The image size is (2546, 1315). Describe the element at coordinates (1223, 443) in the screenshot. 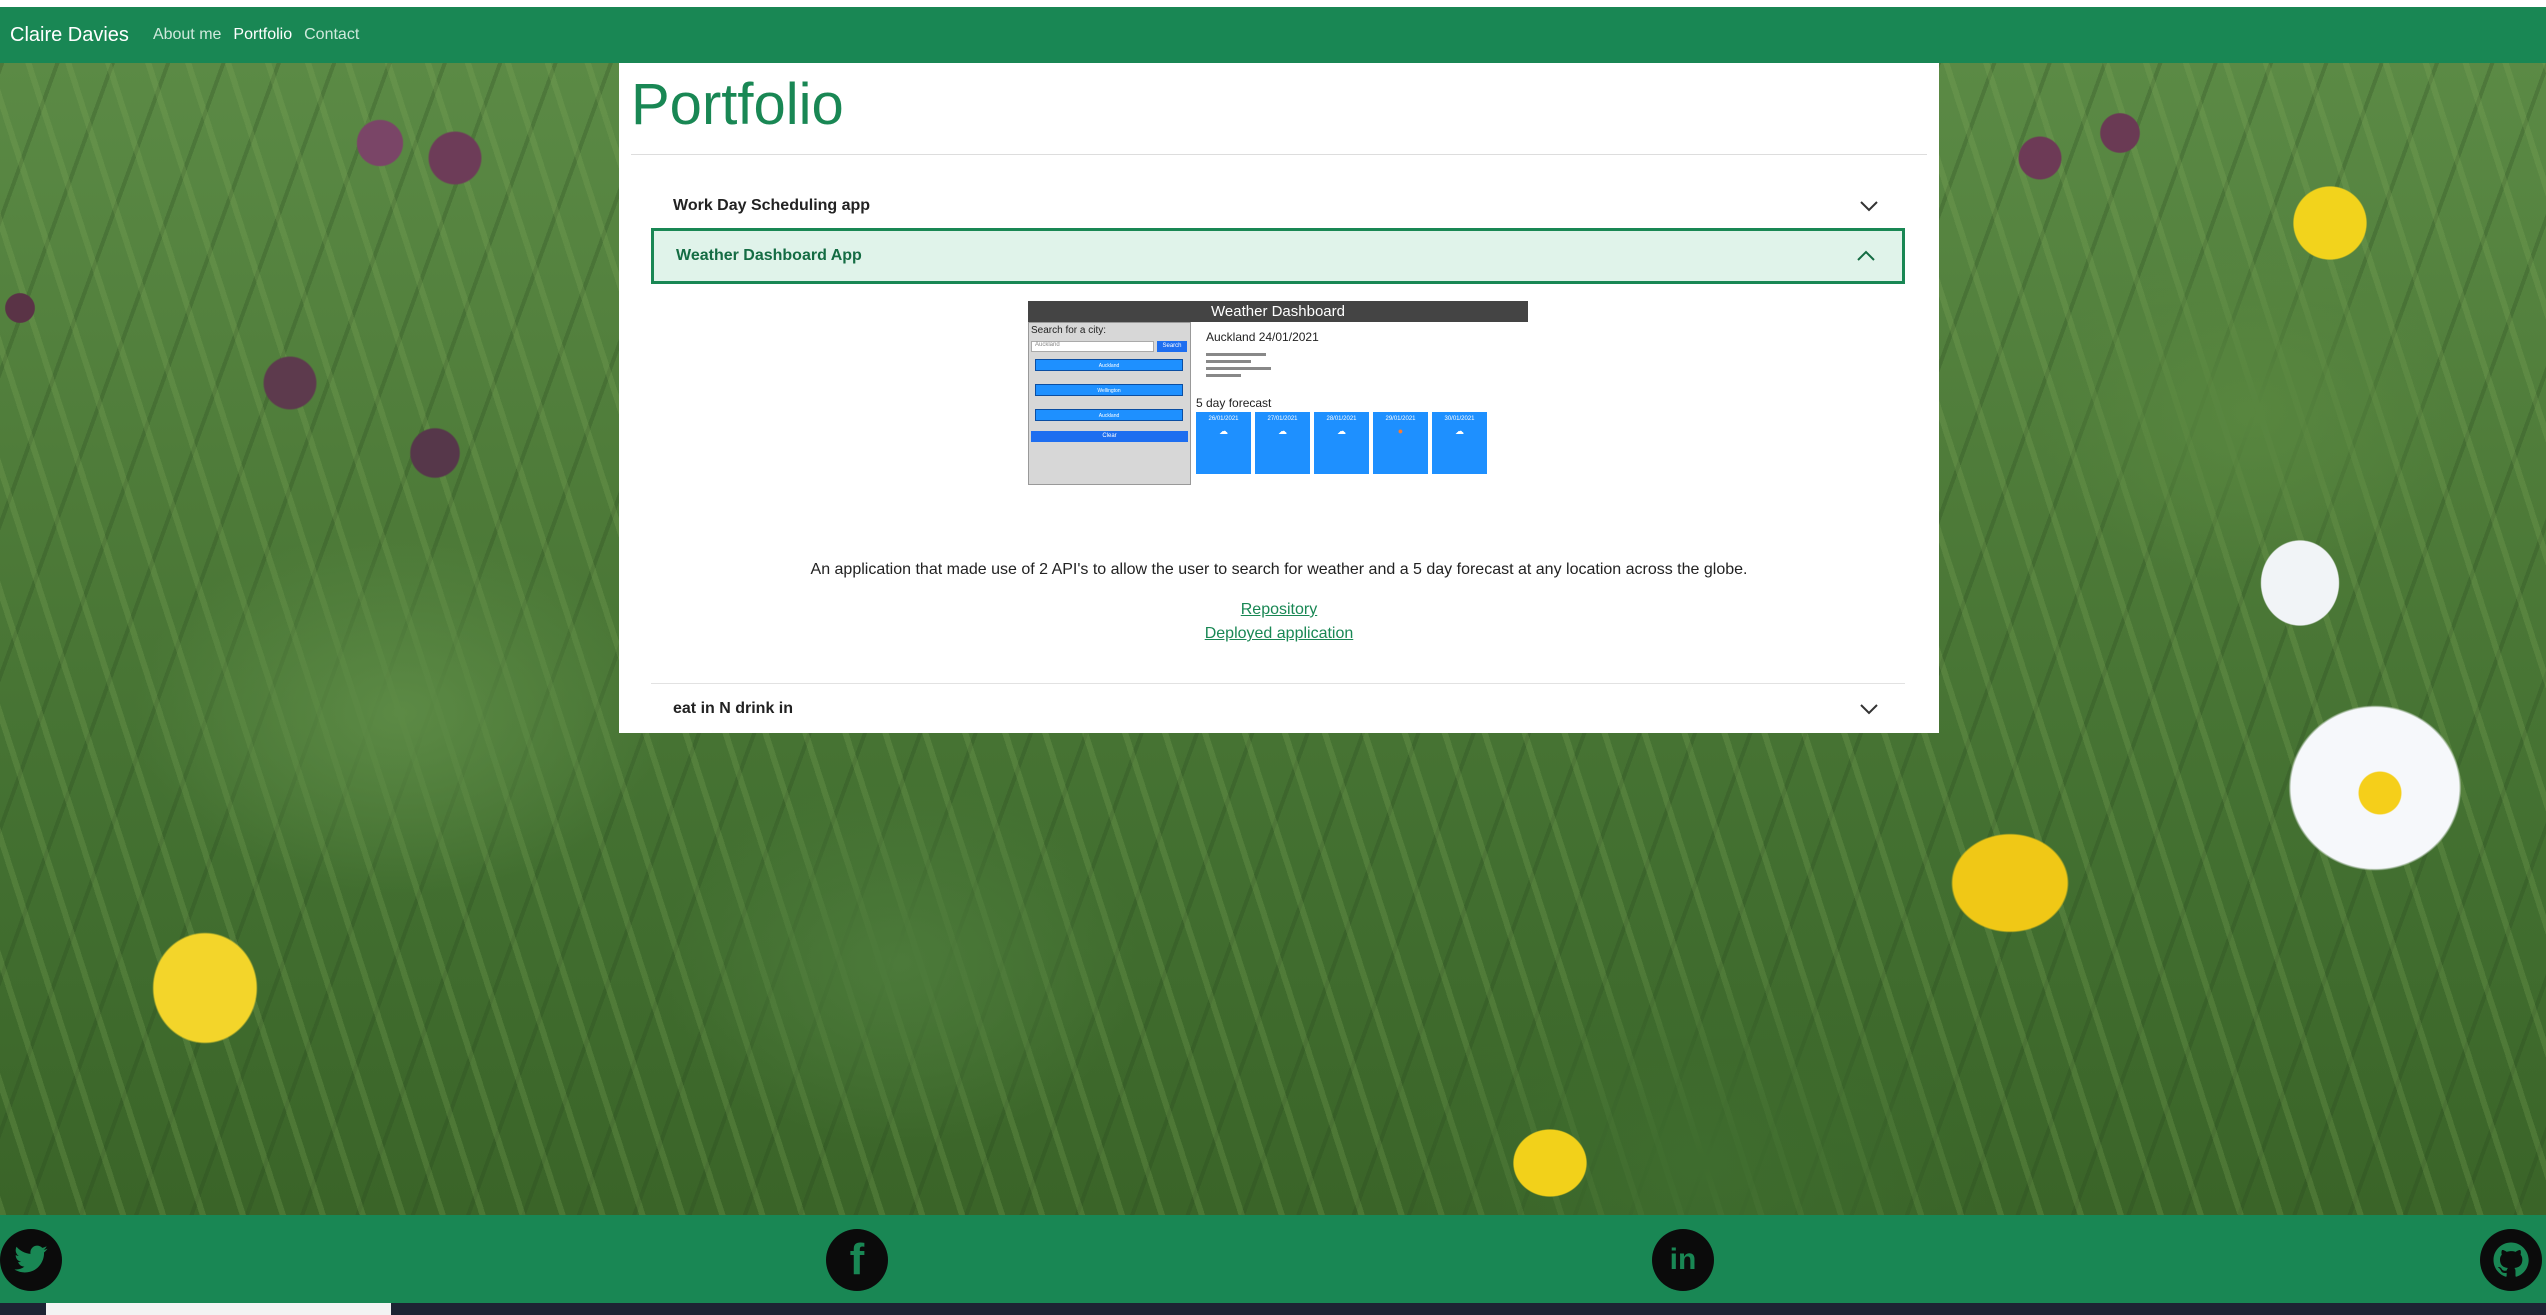

I see `forecast-card: 26/01/2021 ☁` at that location.